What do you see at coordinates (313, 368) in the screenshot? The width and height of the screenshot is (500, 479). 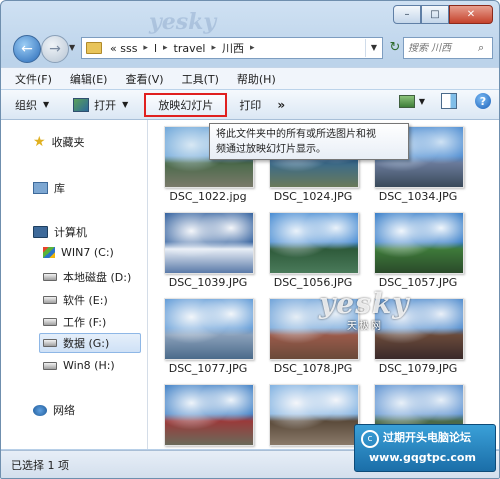 I see `file-name: DSC_1078.JPG` at bounding box center [313, 368].